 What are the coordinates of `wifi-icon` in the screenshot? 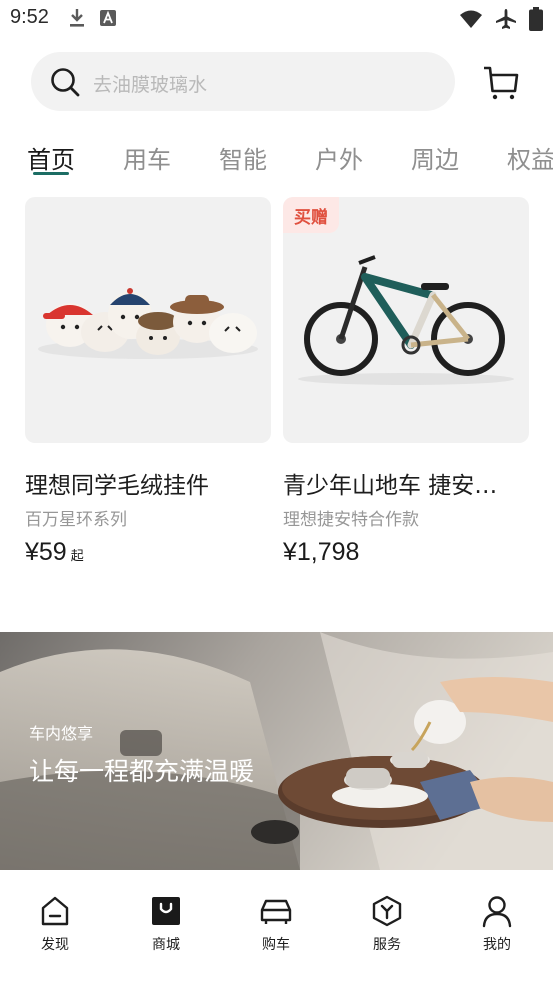 It's located at (471, 19).